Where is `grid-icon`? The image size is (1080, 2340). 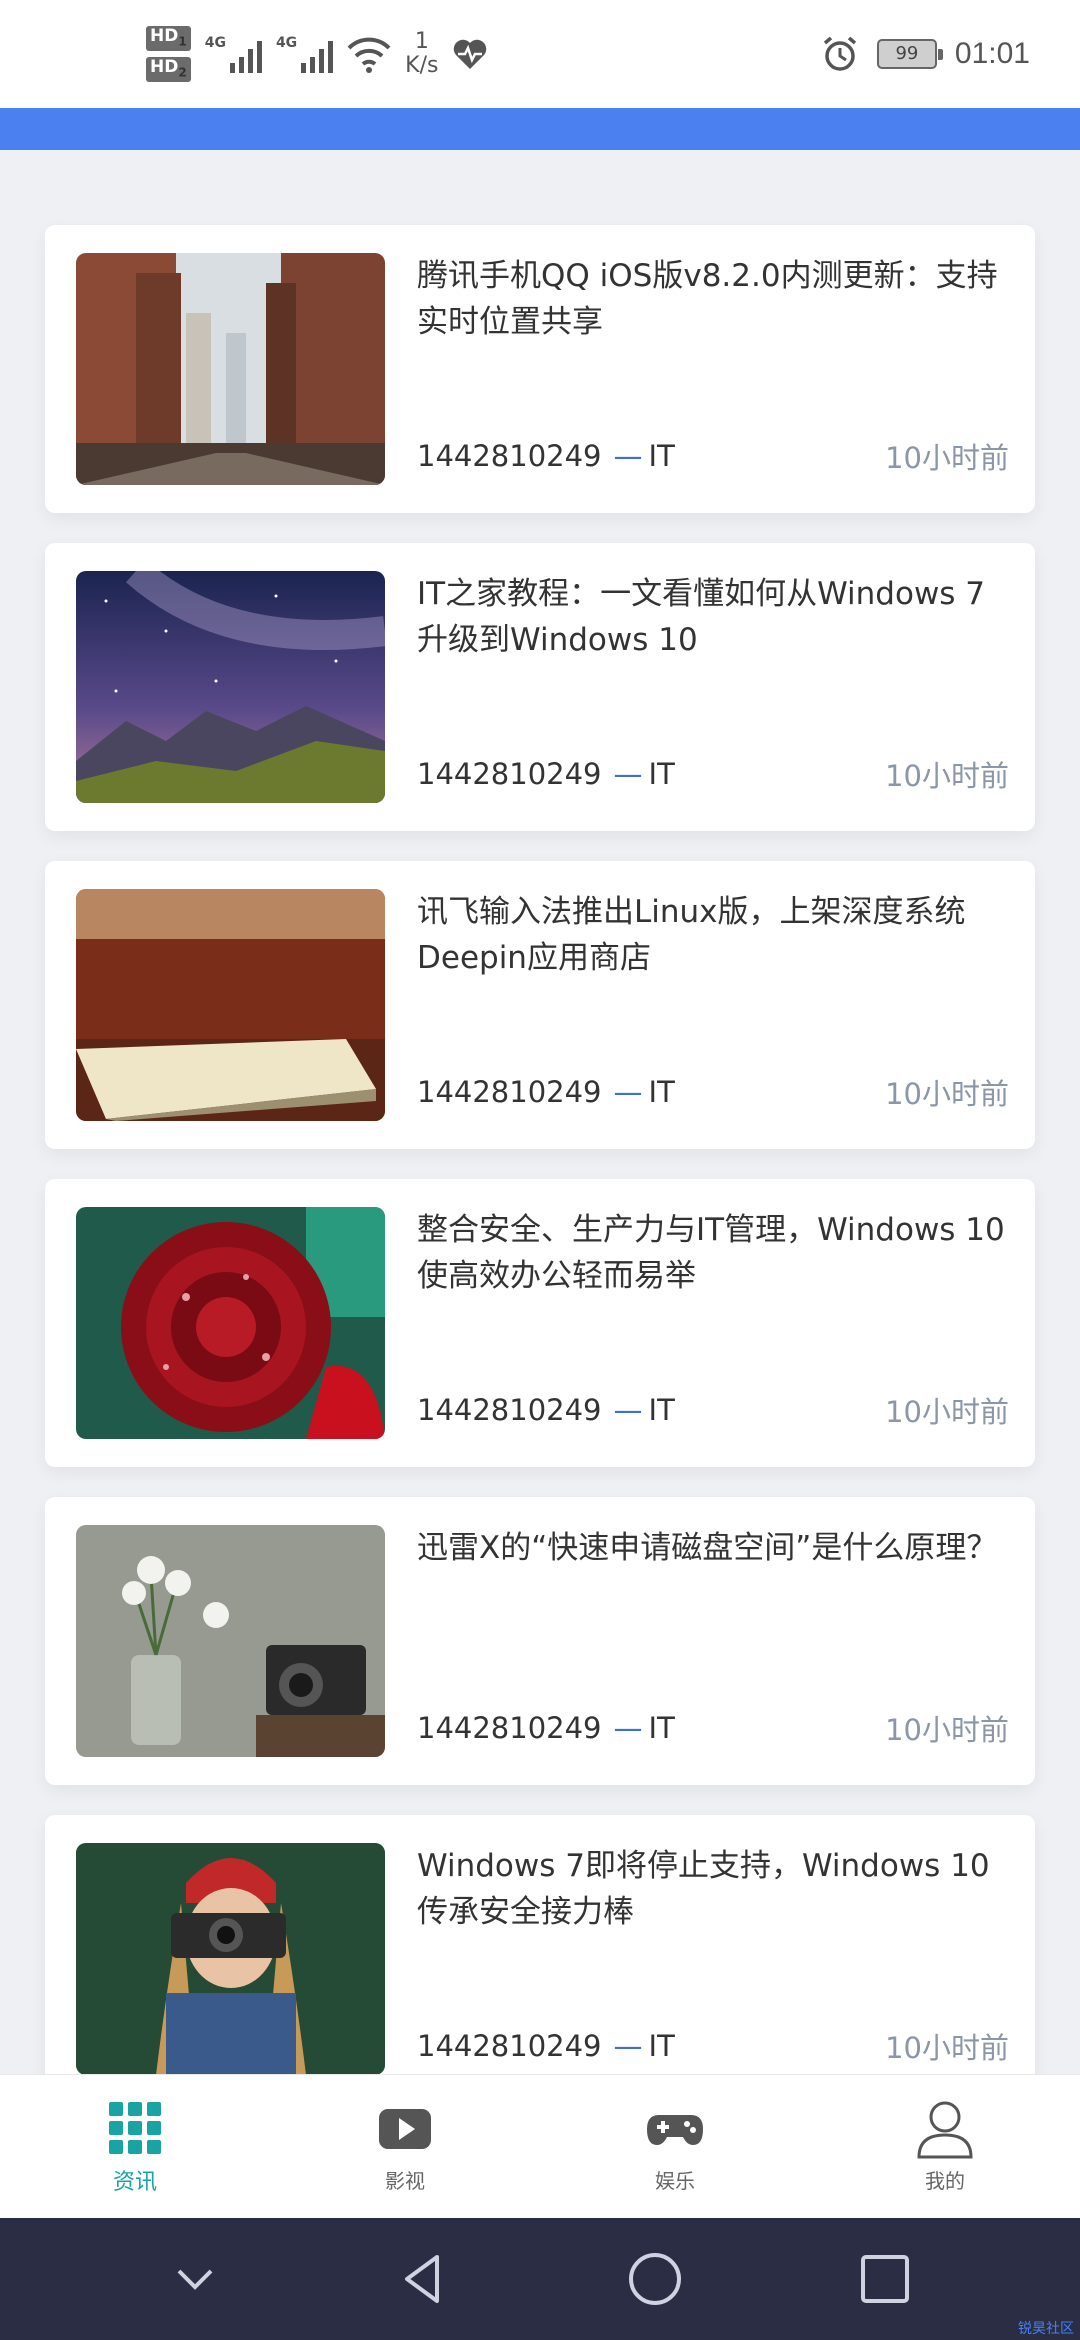 grid-icon is located at coordinates (135, 2127).